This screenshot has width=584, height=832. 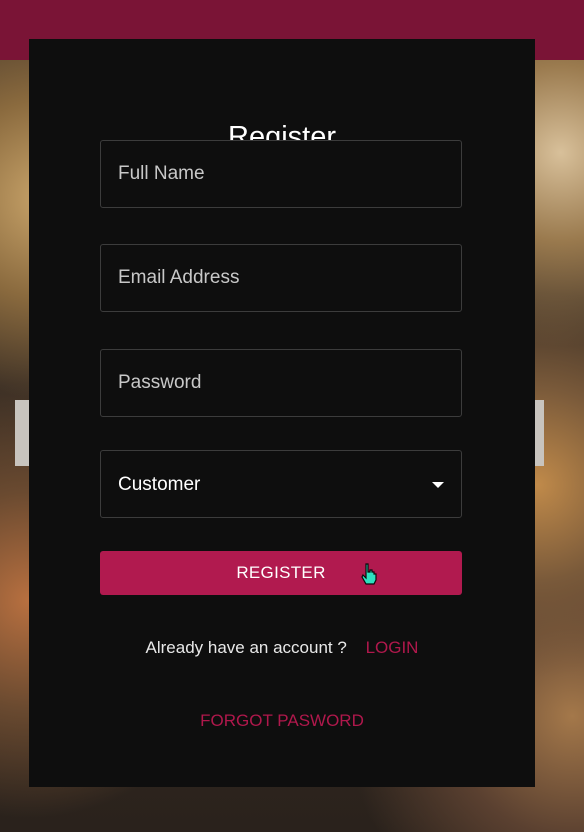 What do you see at coordinates (281, 484) in the screenshot?
I see `role-select: Customer` at bounding box center [281, 484].